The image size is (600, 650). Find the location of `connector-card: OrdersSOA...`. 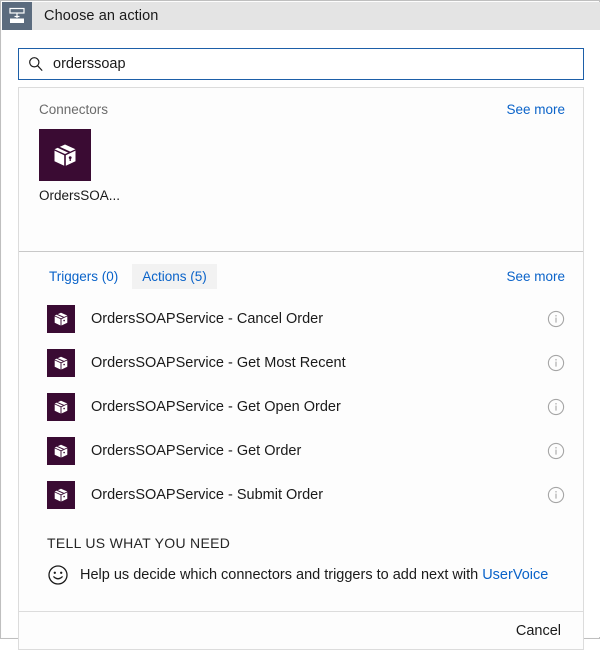

connector-card: OrdersSOA... is located at coordinates (82, 166).